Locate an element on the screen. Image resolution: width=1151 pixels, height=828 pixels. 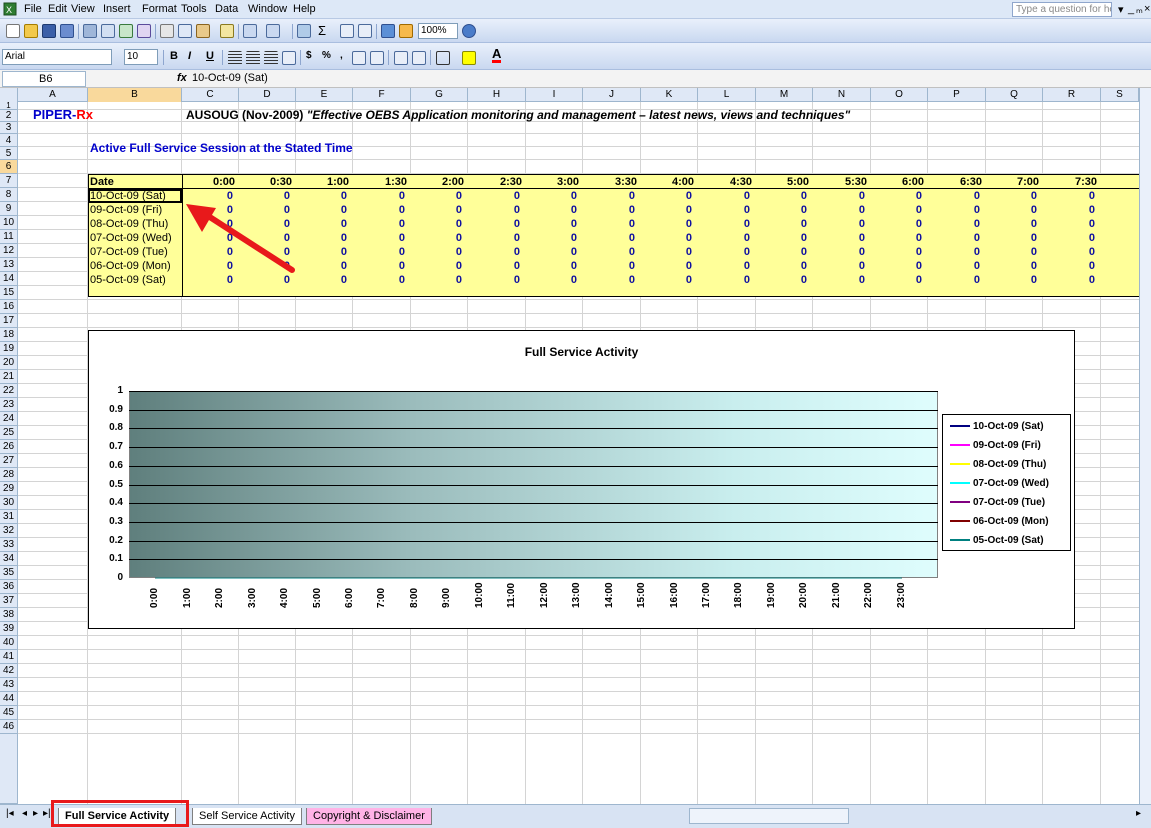
column-header: C is located at coordinates (210, 95).